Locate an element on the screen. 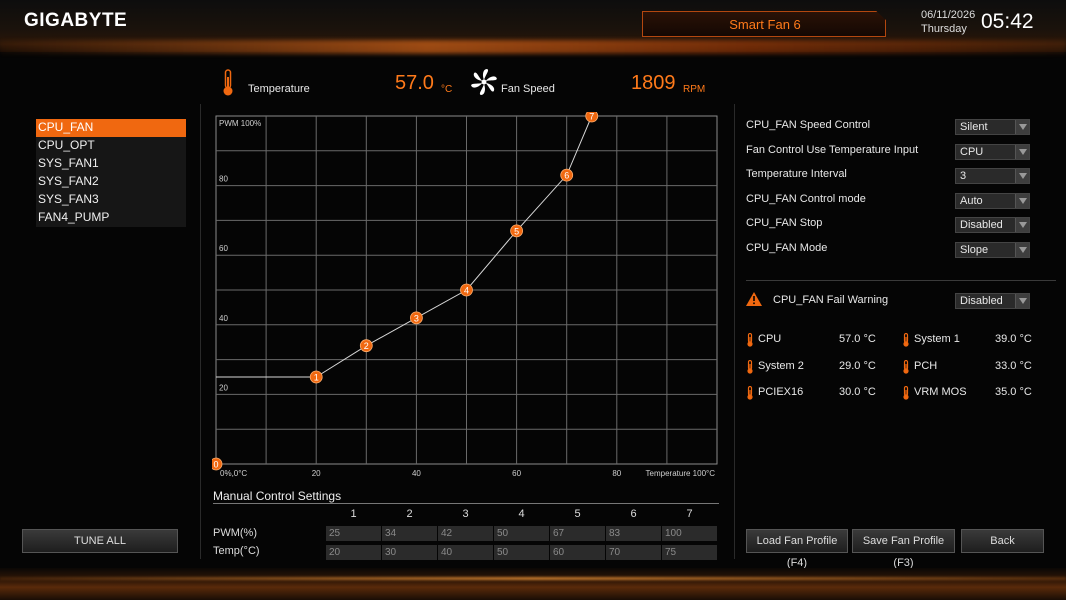 This screenshot has width=1066, height=600. fail-warning-value: Disabled is located at coordinates (981, 301).